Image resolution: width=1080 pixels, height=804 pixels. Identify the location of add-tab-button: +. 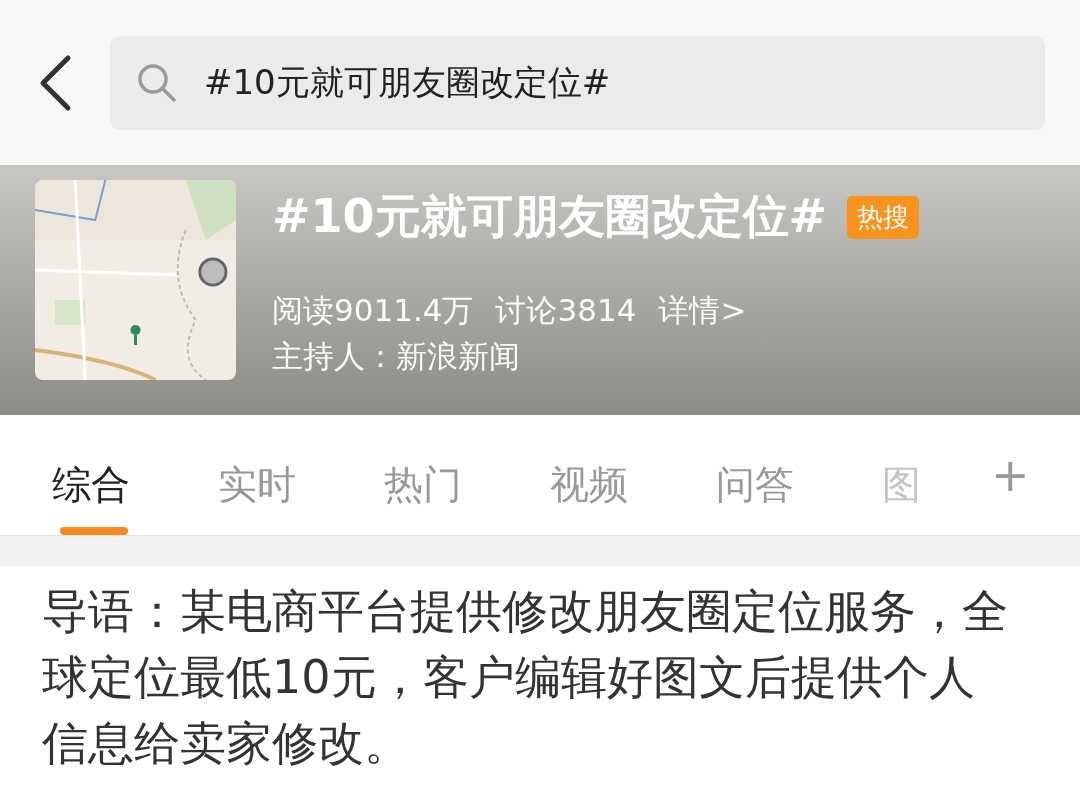
(1010, 475).